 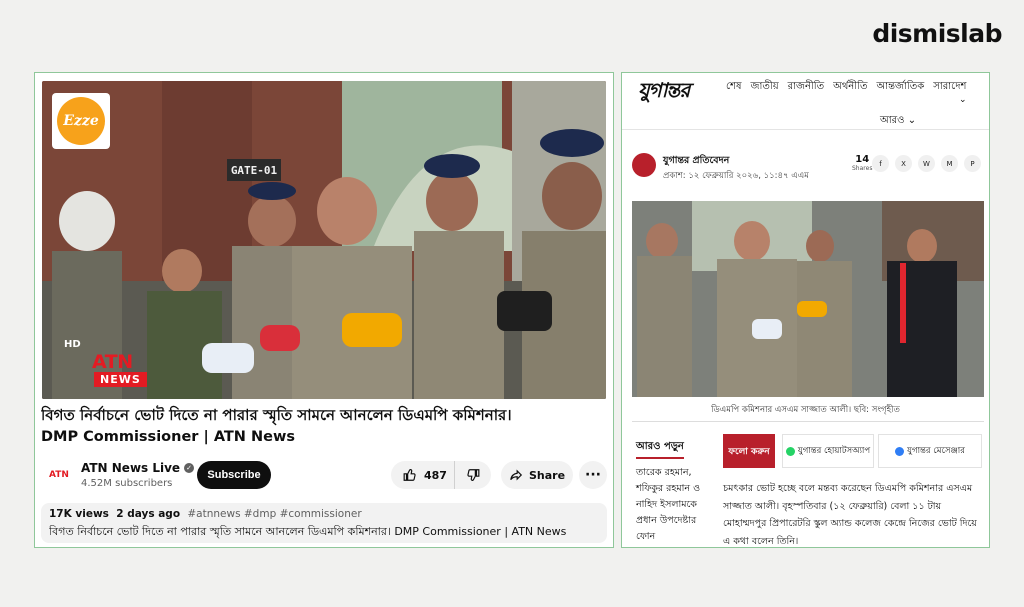 What do you see at coordinates (901, 87) in the screenshot?
I see `nav-item-international: আন্তর্জাতিক` at bounding box center [901, 87].